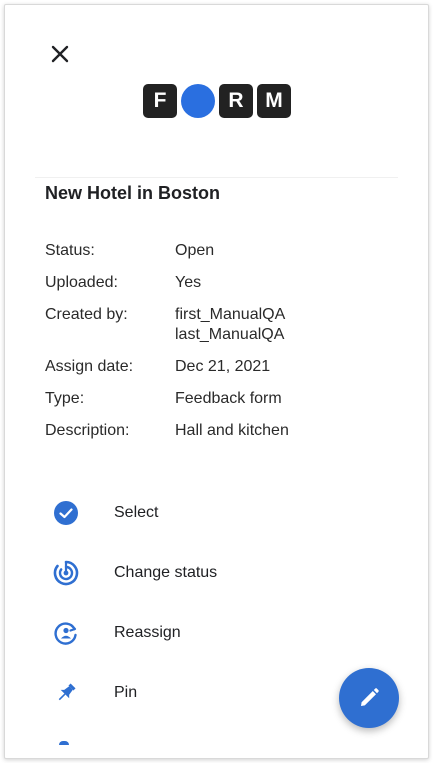 The image size is (433, 763). What do you see at coordinates (225, 251) in the screenshot?
I see `detail-row-status: Status: Open` at bounding box center [225, 251].